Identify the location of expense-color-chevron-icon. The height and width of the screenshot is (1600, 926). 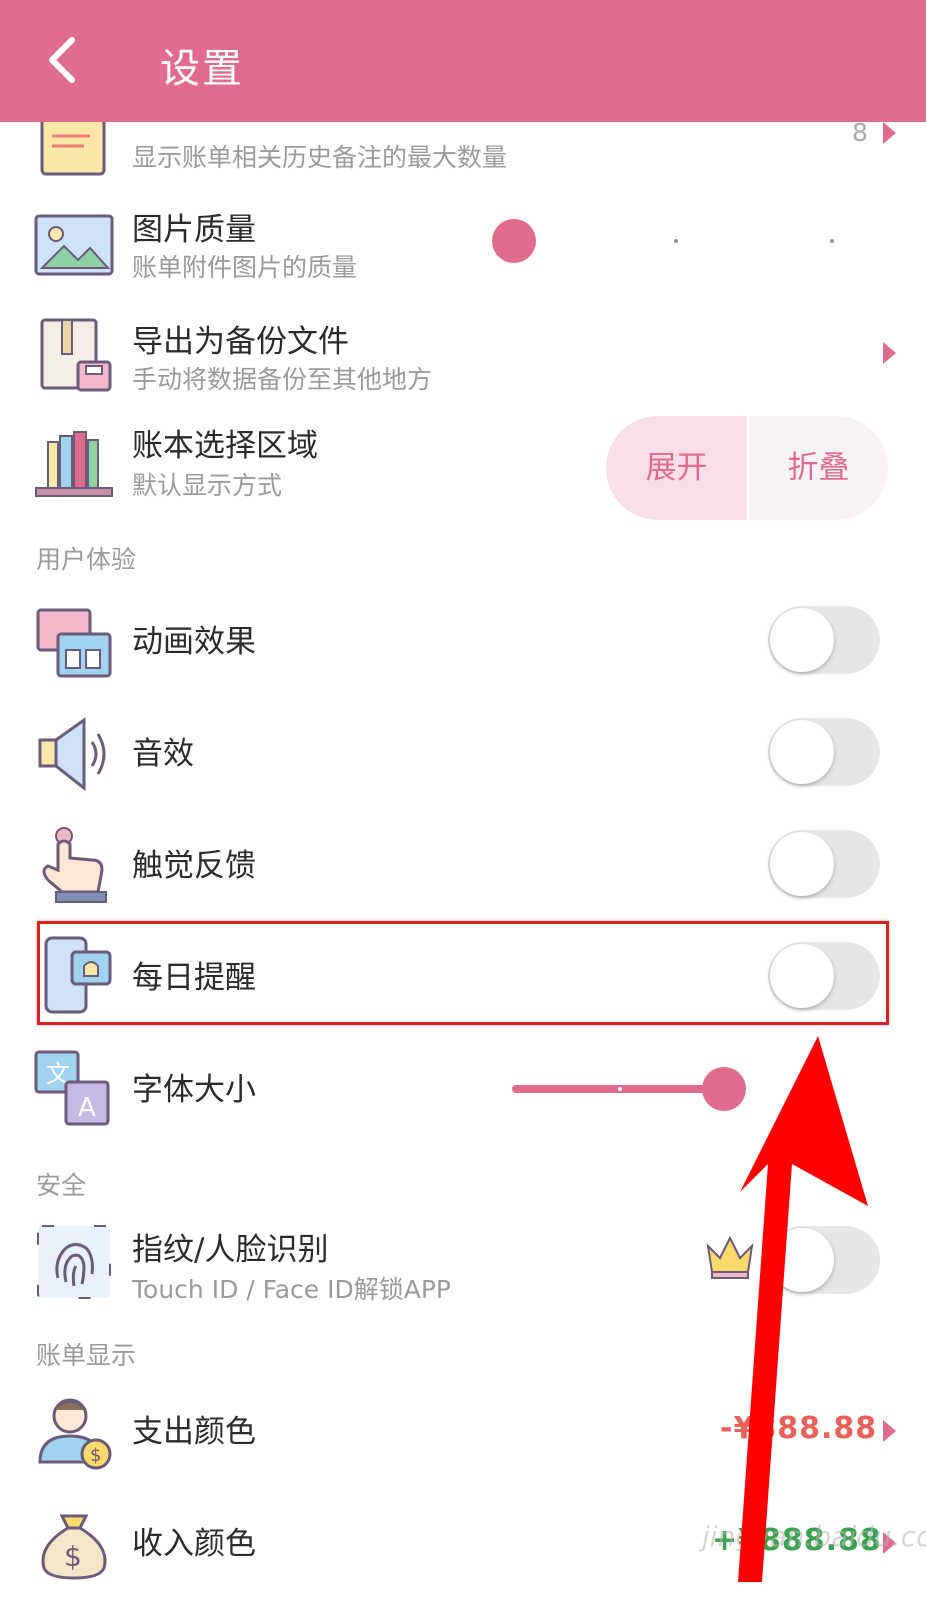
(889, 1431).